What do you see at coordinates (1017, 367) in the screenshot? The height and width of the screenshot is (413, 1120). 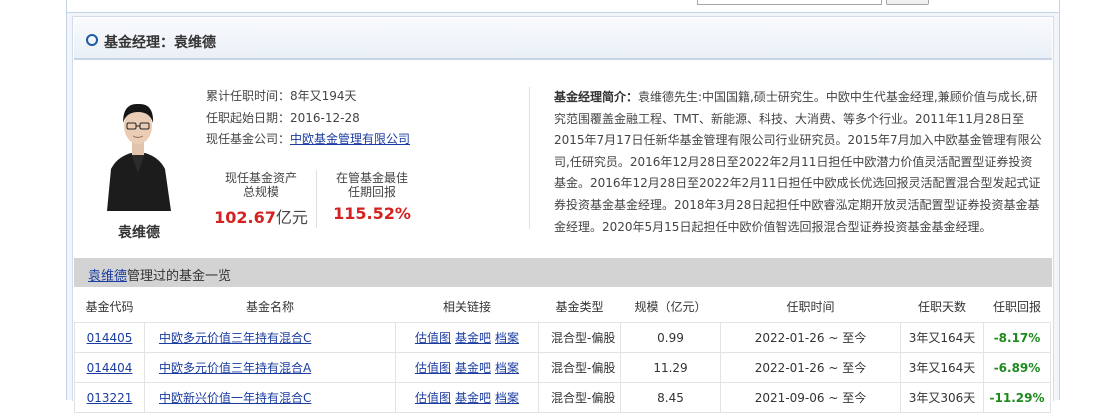 I see `tenure-return: -6.89%` at bounding box center [1017, 367].